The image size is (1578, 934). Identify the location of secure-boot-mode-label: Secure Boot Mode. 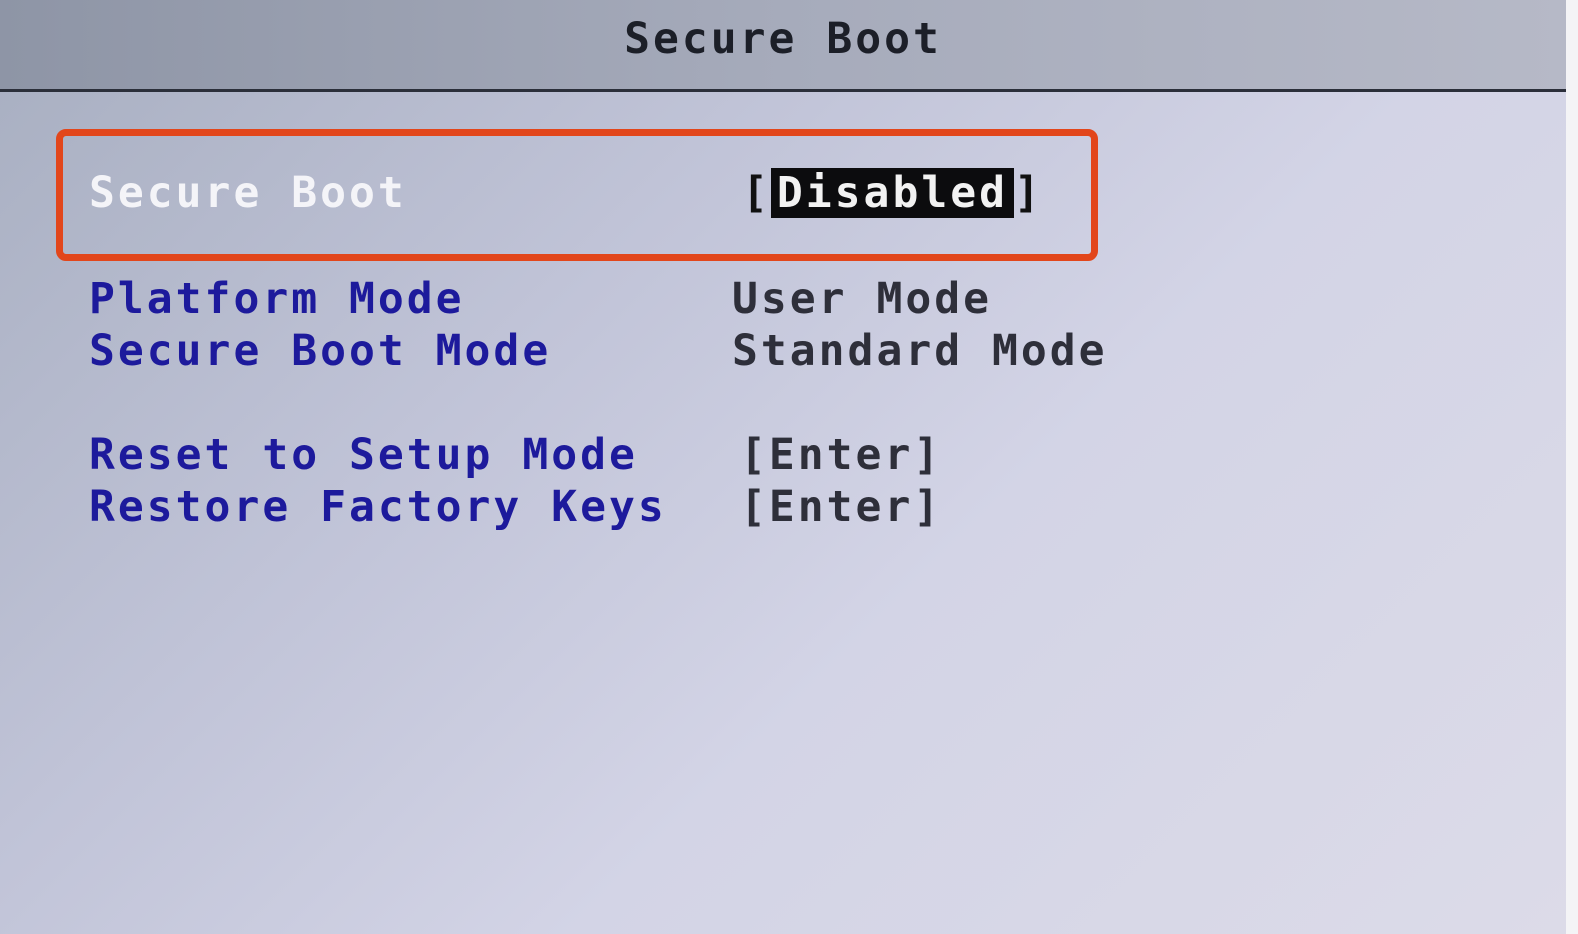
(320, 351).